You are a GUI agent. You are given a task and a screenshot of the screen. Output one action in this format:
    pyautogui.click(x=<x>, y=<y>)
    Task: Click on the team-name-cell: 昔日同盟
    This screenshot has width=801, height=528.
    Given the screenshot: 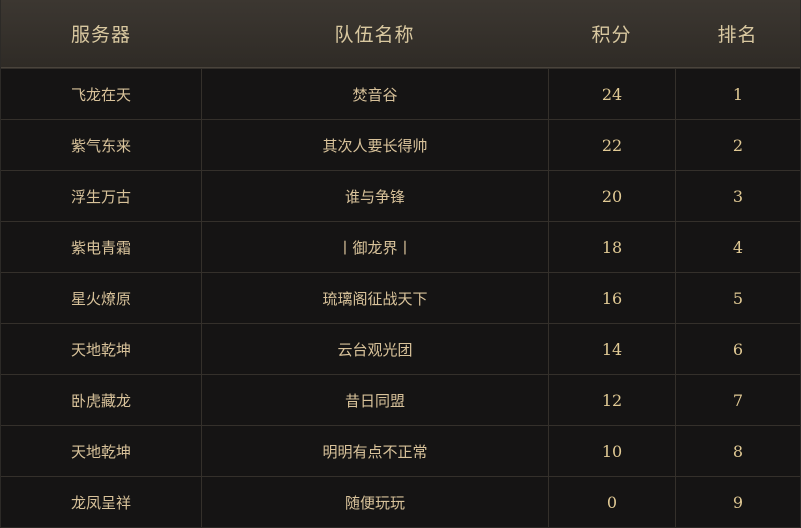 What is the action you would take?
    pyautogui.click(x=374, y=400)
    